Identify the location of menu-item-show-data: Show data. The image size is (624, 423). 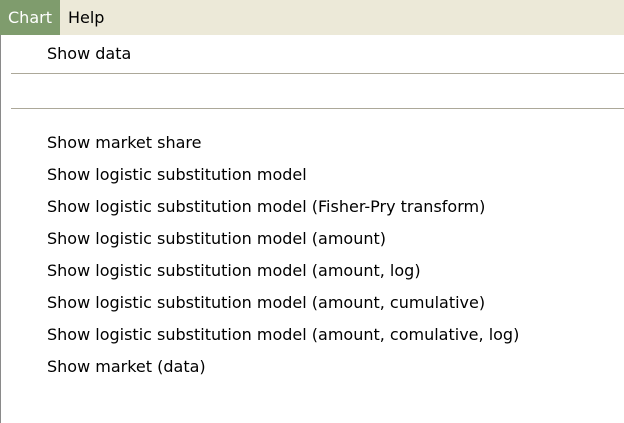
(89, 53).